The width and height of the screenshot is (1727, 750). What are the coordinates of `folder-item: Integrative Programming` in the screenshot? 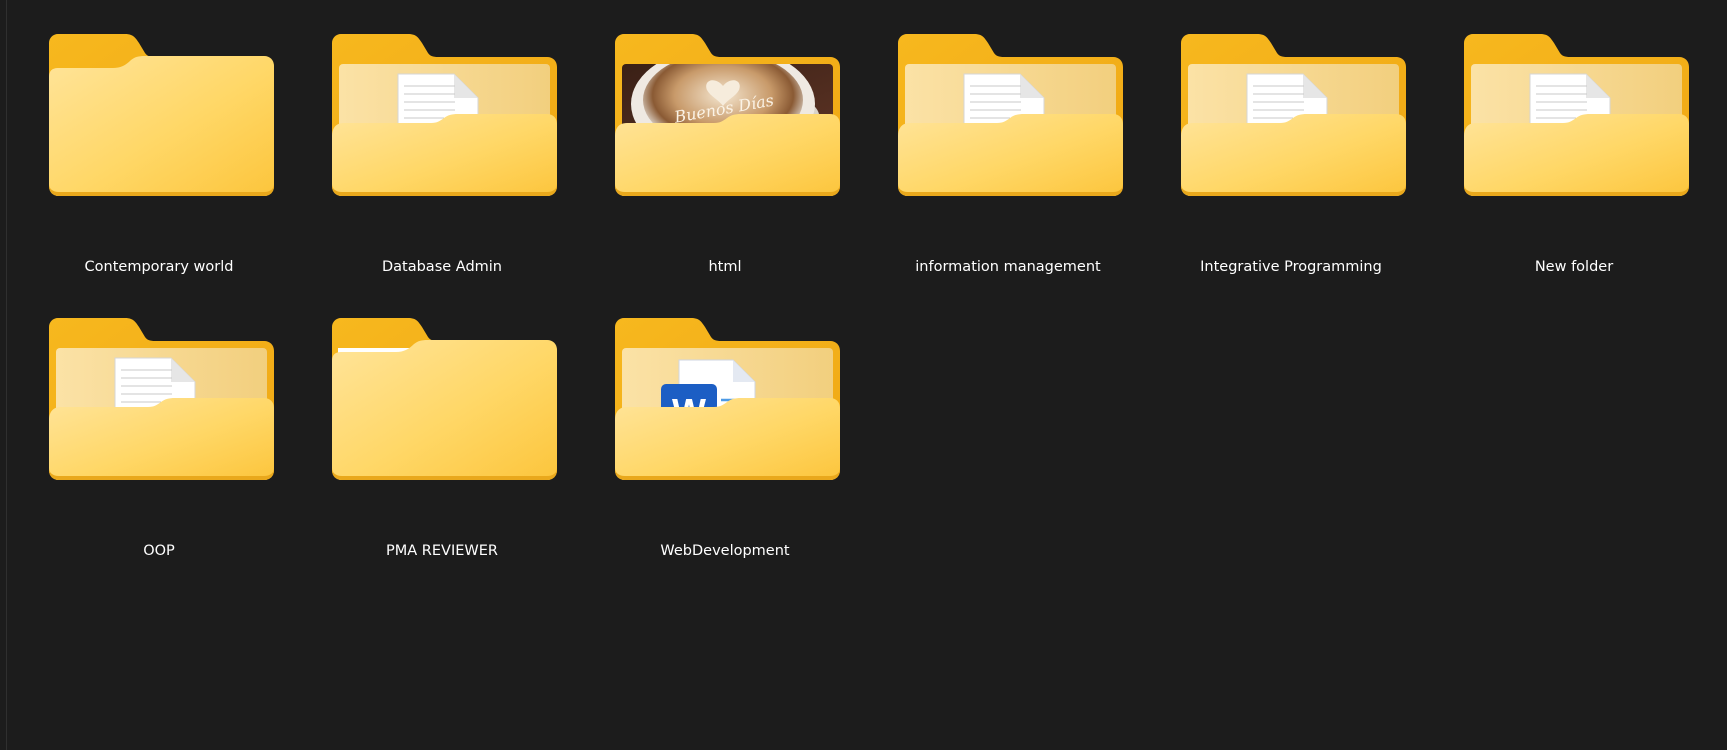 It's located at (1291, 155).